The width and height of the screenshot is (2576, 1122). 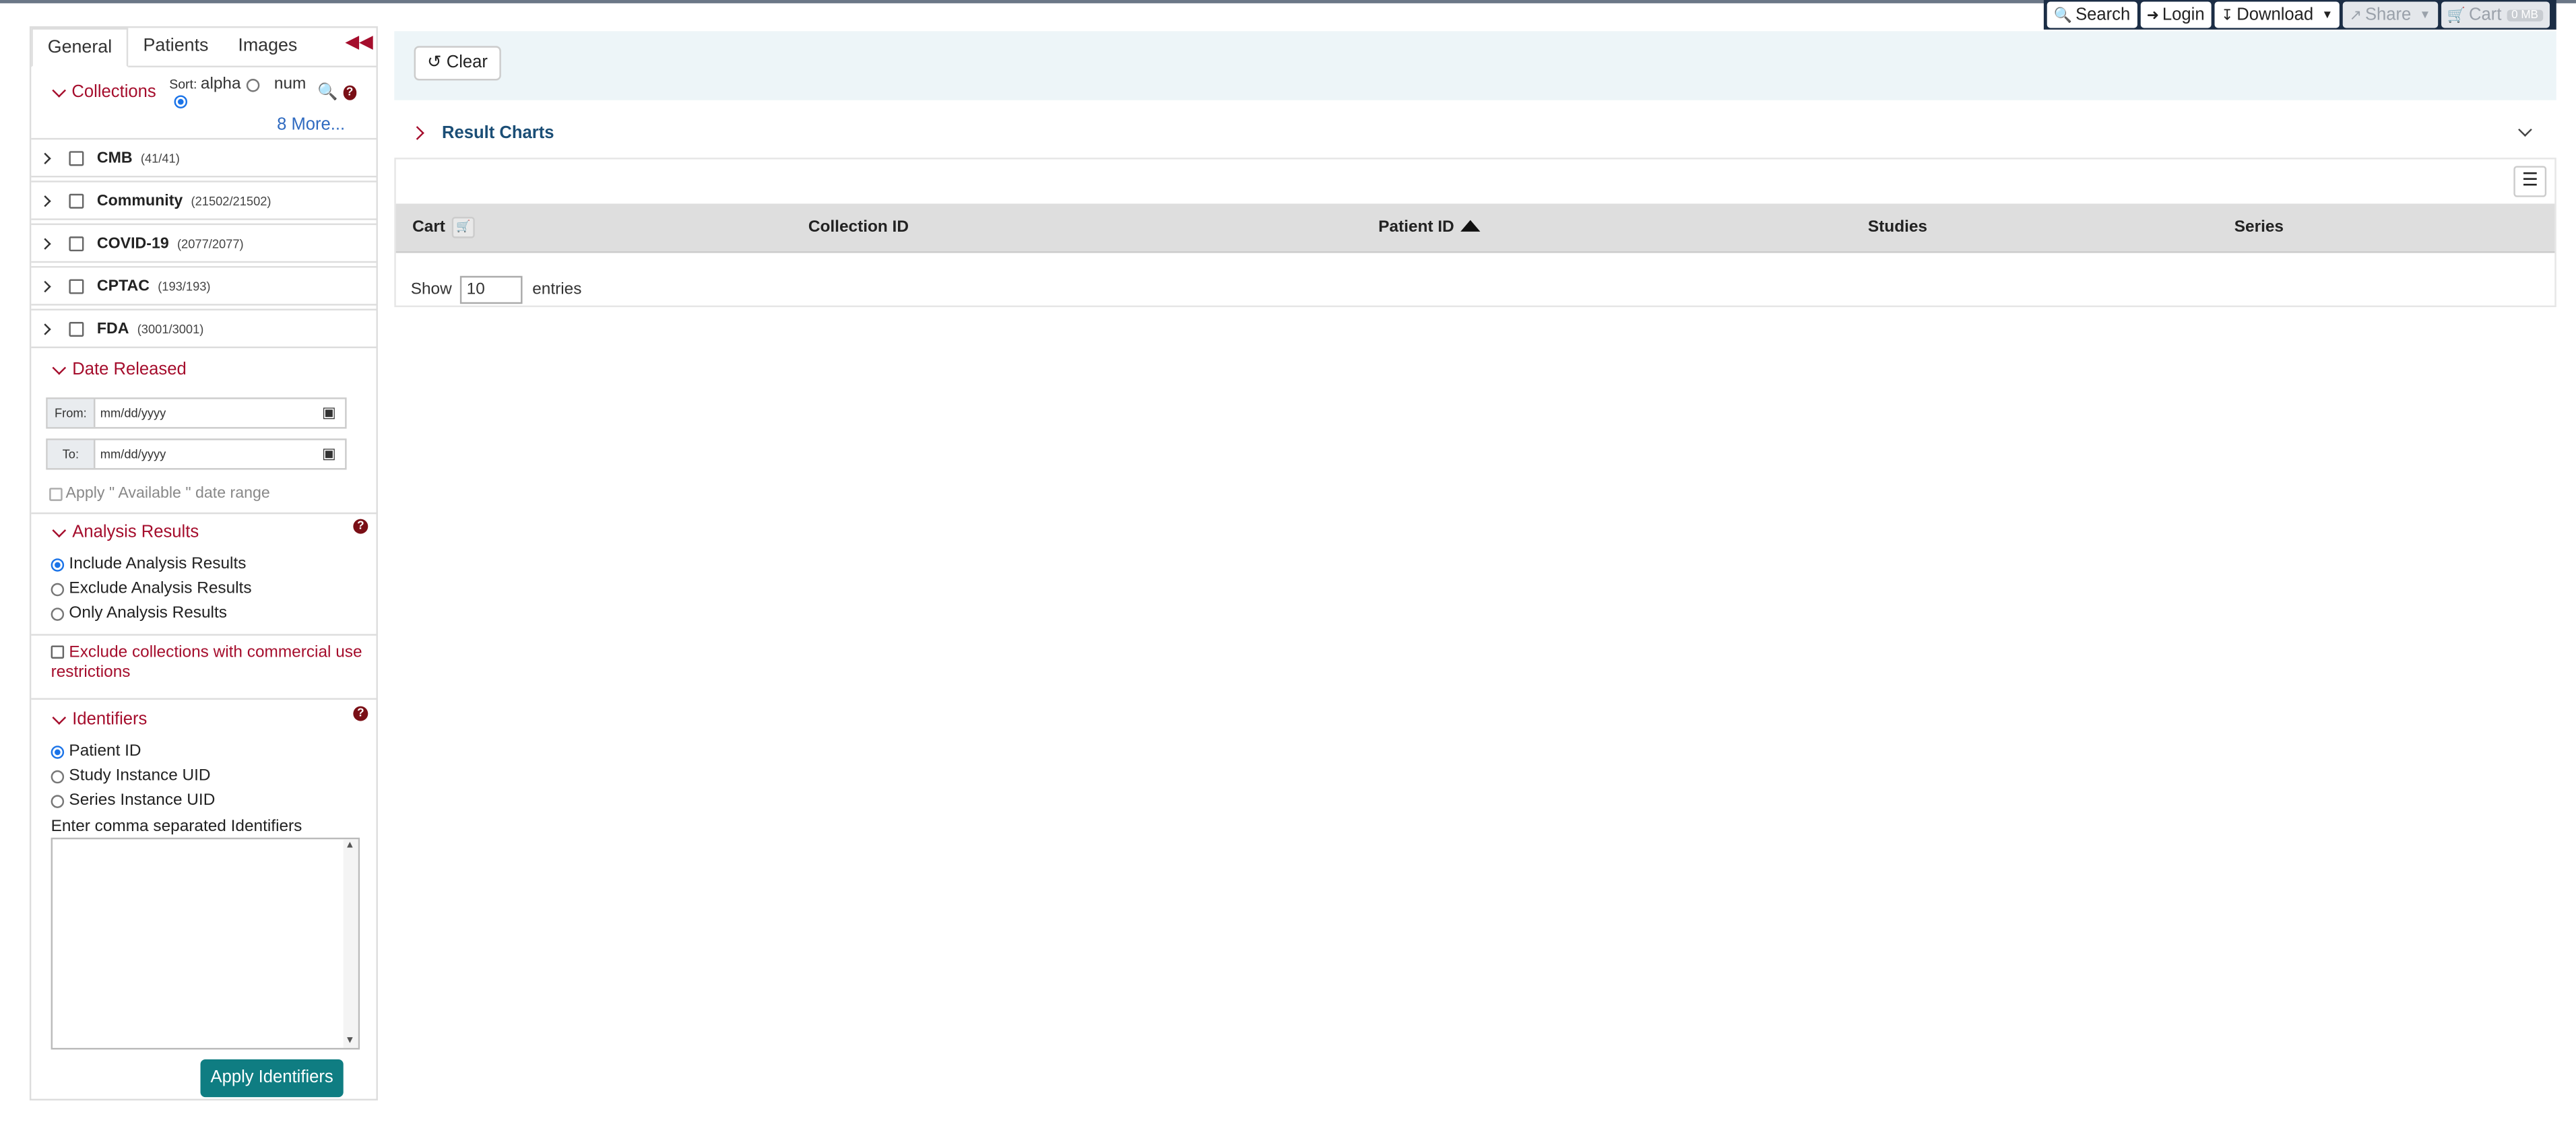 What do you see at coordinates (58, 776) in the screenshot?
I see `study-uid-radio` at bounding box center [58, 776].